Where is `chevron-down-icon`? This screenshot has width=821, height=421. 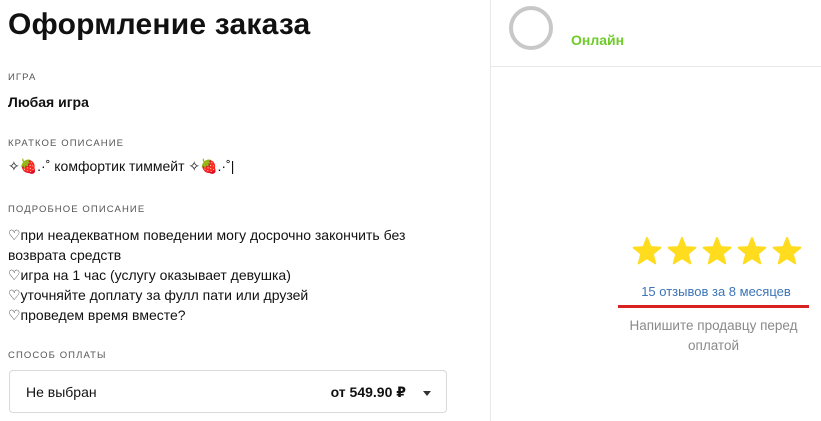 chevron-down-icon is located at coordinates (427, 393).